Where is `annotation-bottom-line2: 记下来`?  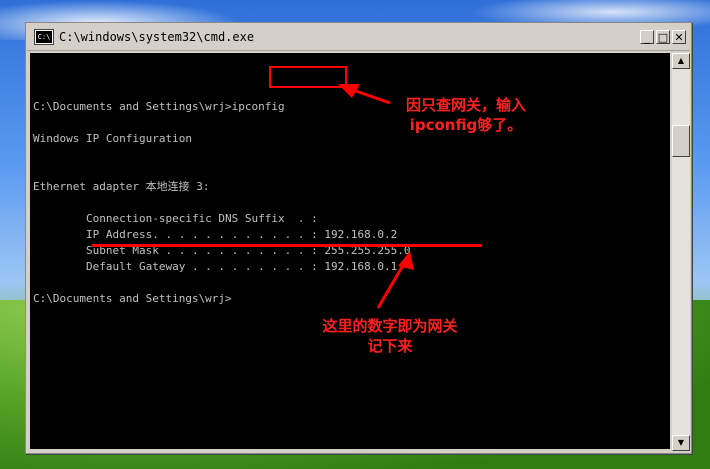
annotation-bottom-line2: 记下来 is located at coordinates (390, 346).